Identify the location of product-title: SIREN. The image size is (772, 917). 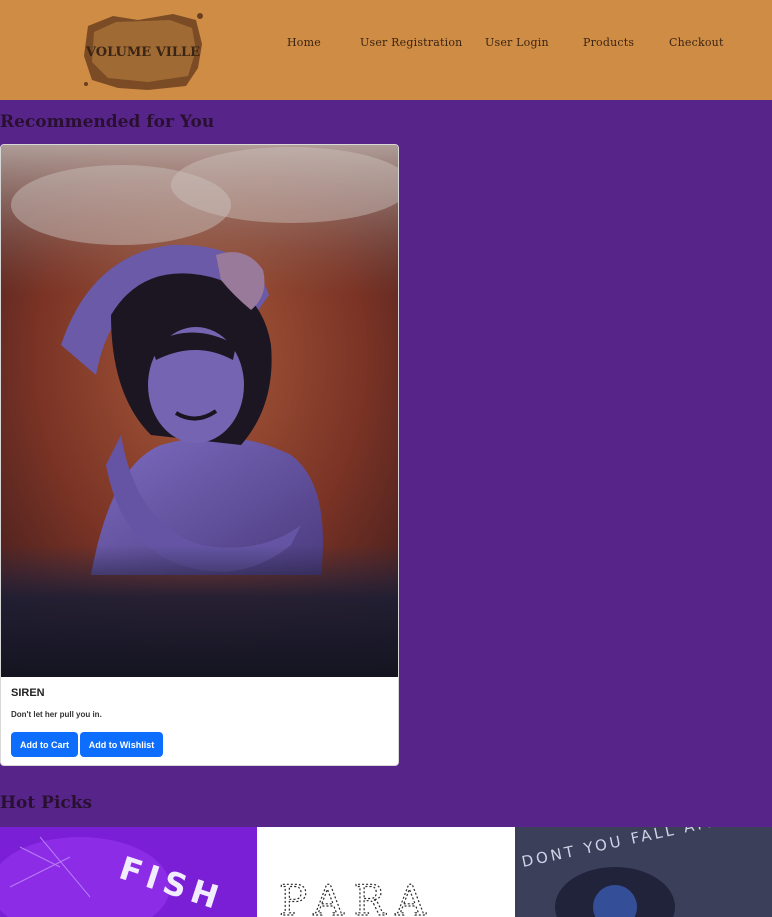
(28, 693).